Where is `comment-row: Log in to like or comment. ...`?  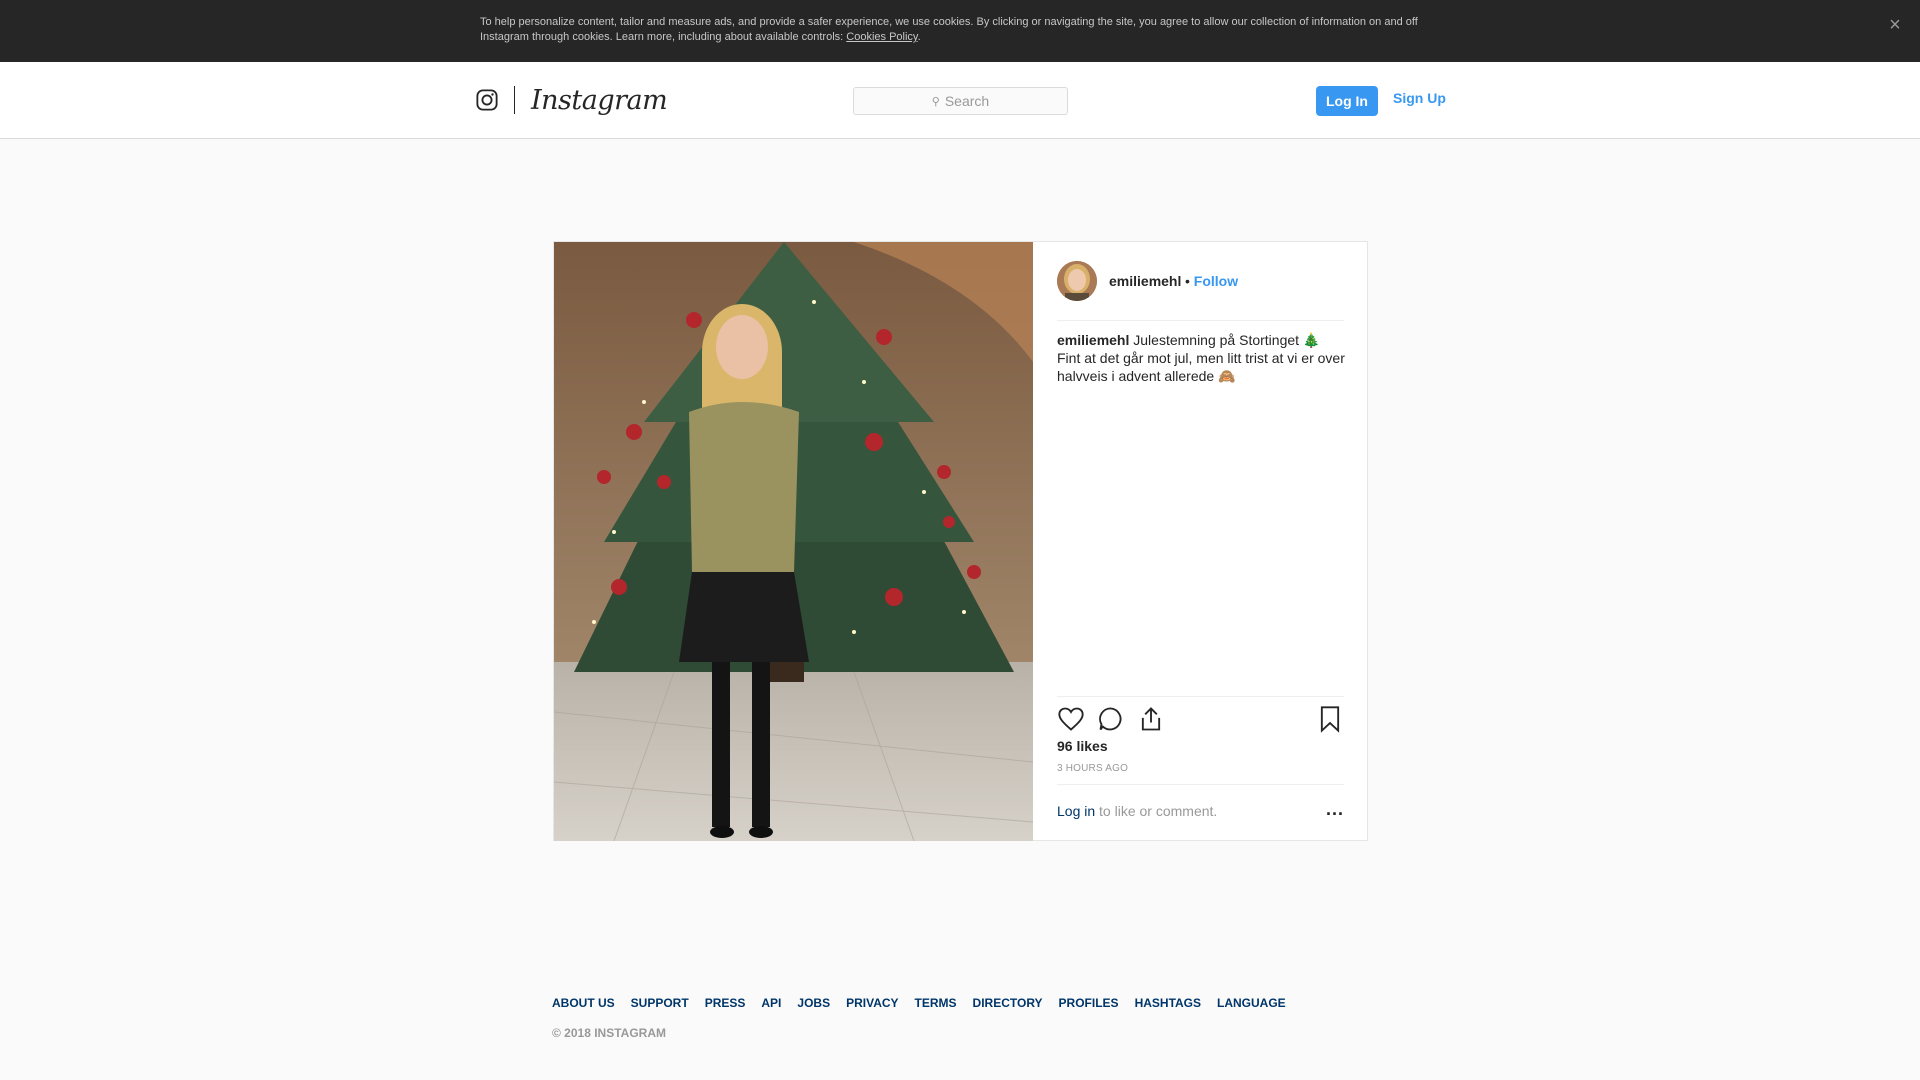
comment-row: Log in to like or comment. ... is located at coordinates (1200, 812).